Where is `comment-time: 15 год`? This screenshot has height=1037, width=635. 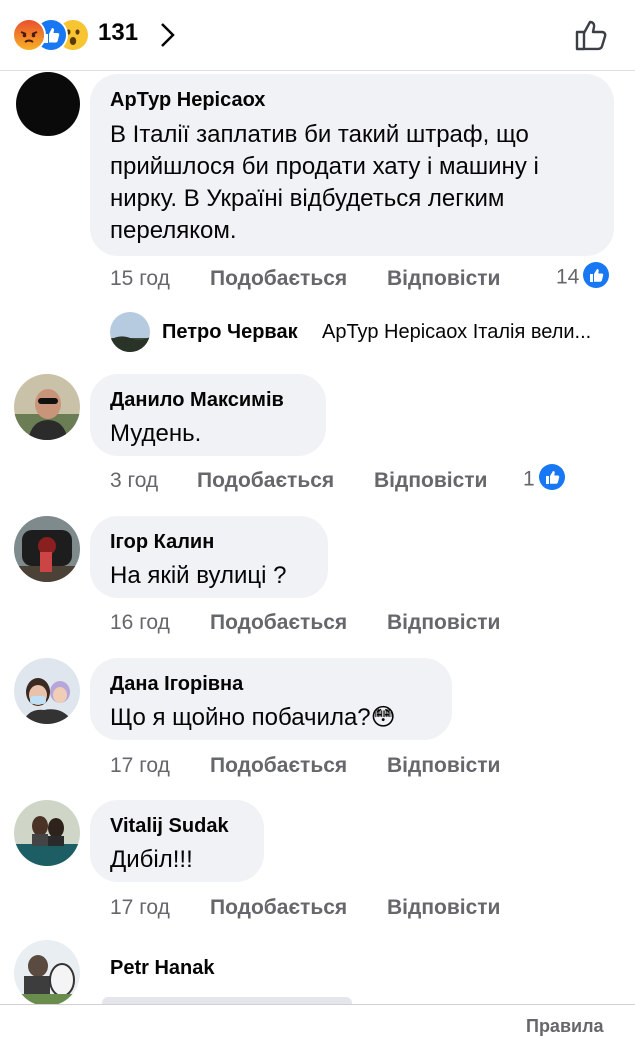
comment-time: 15 год is located at coordinates (140, 279).